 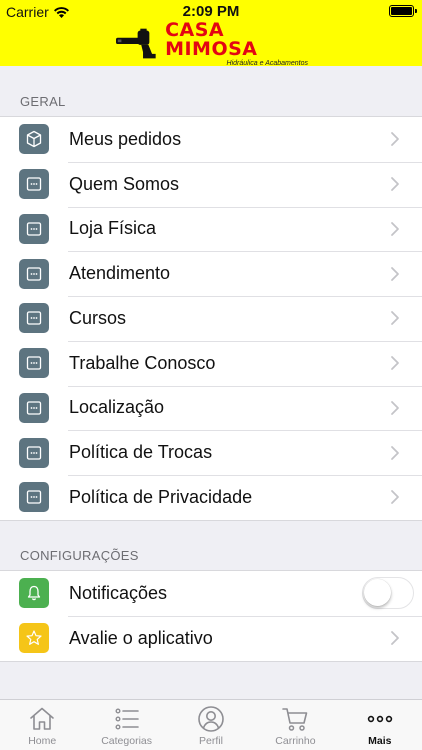 I want to click on section-title-geral: GERAL, so click(x=43, y=101).